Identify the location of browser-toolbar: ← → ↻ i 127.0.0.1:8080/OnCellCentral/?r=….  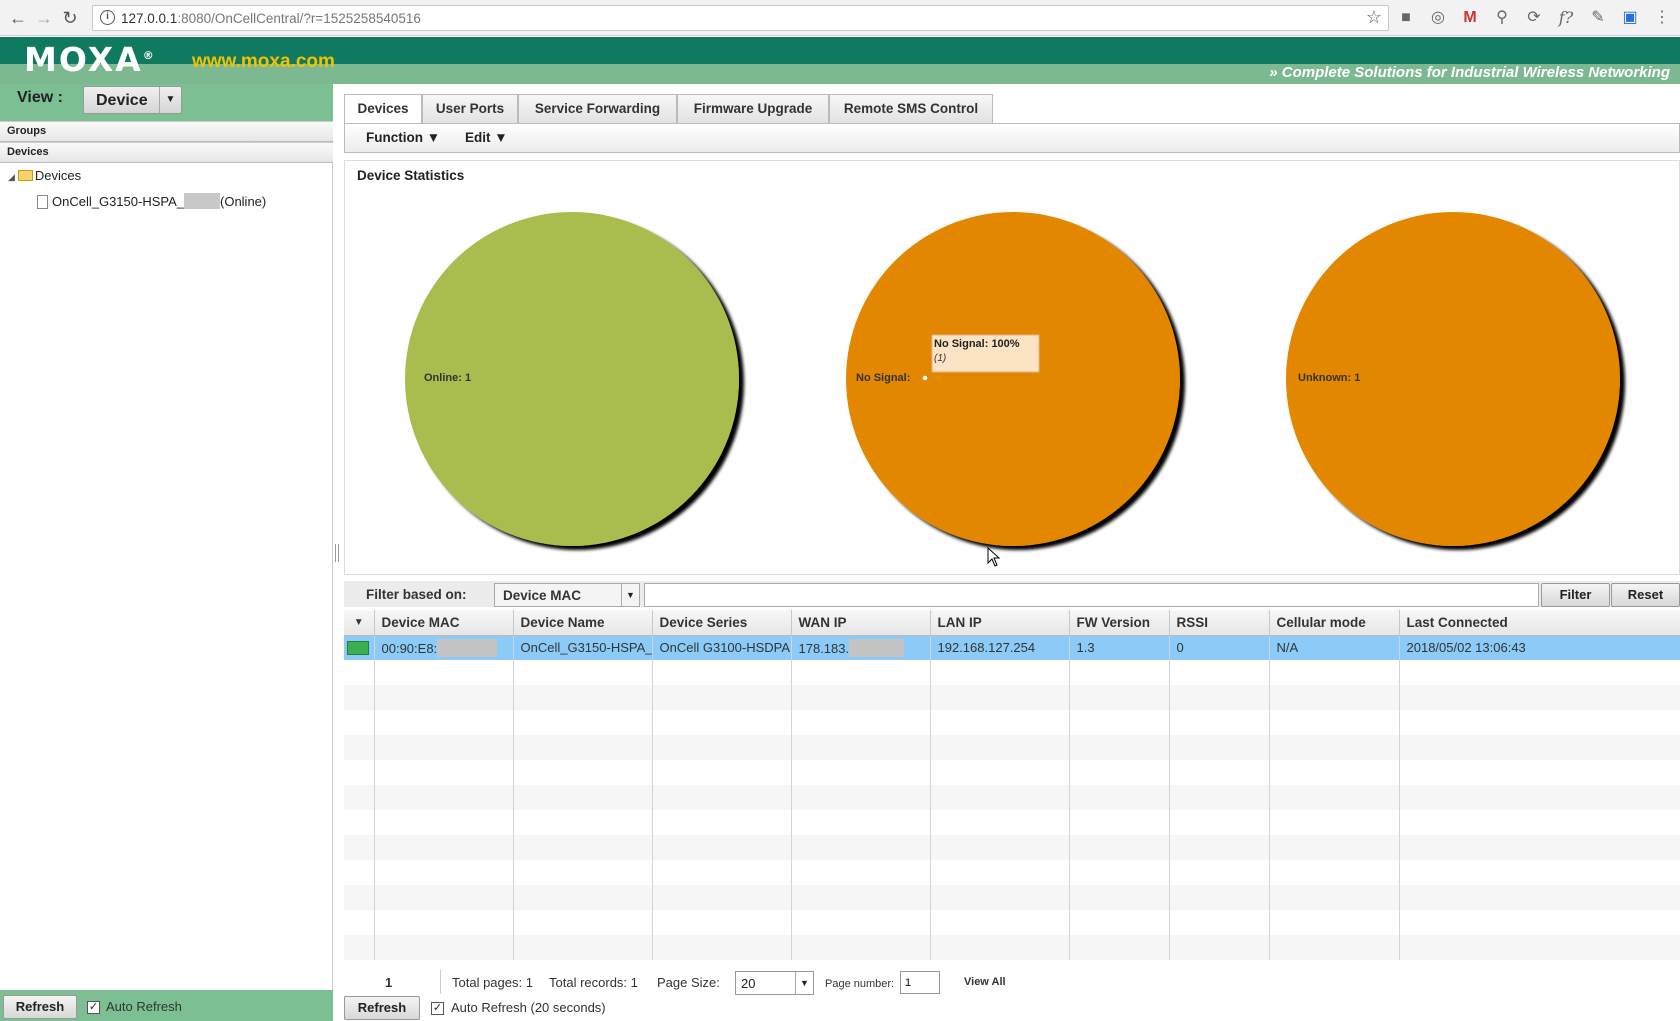
(840, 18).